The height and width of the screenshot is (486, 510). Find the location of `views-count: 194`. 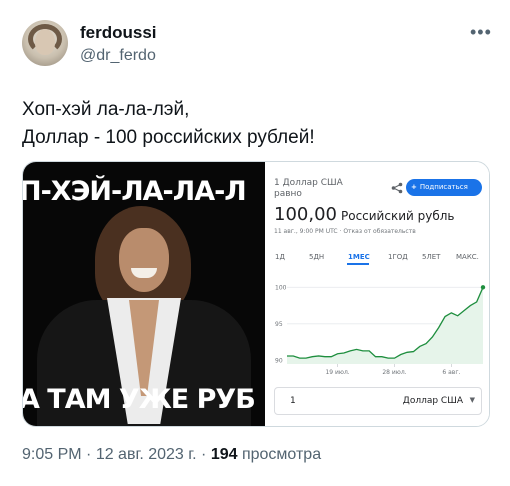

views-count: 194 is located at coordinates (224, 454).